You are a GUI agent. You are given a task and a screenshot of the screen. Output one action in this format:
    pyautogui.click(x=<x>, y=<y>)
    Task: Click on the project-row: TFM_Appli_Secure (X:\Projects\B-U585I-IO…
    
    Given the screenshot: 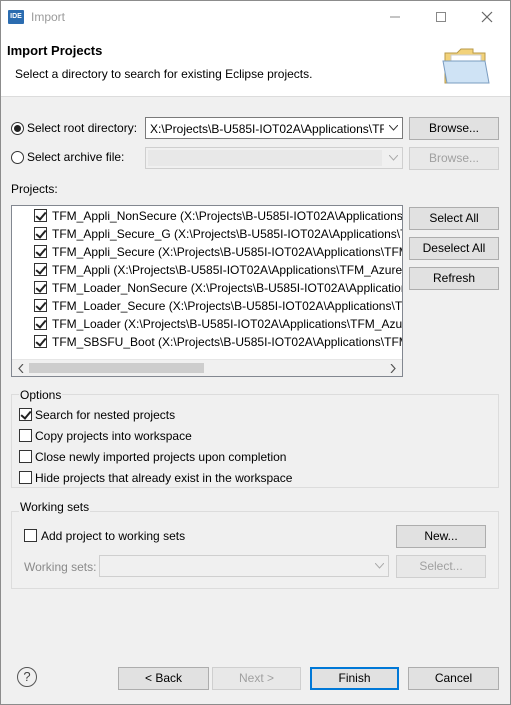 What is the action you would take?
    pyautogui.click(x=207, y=252)
    